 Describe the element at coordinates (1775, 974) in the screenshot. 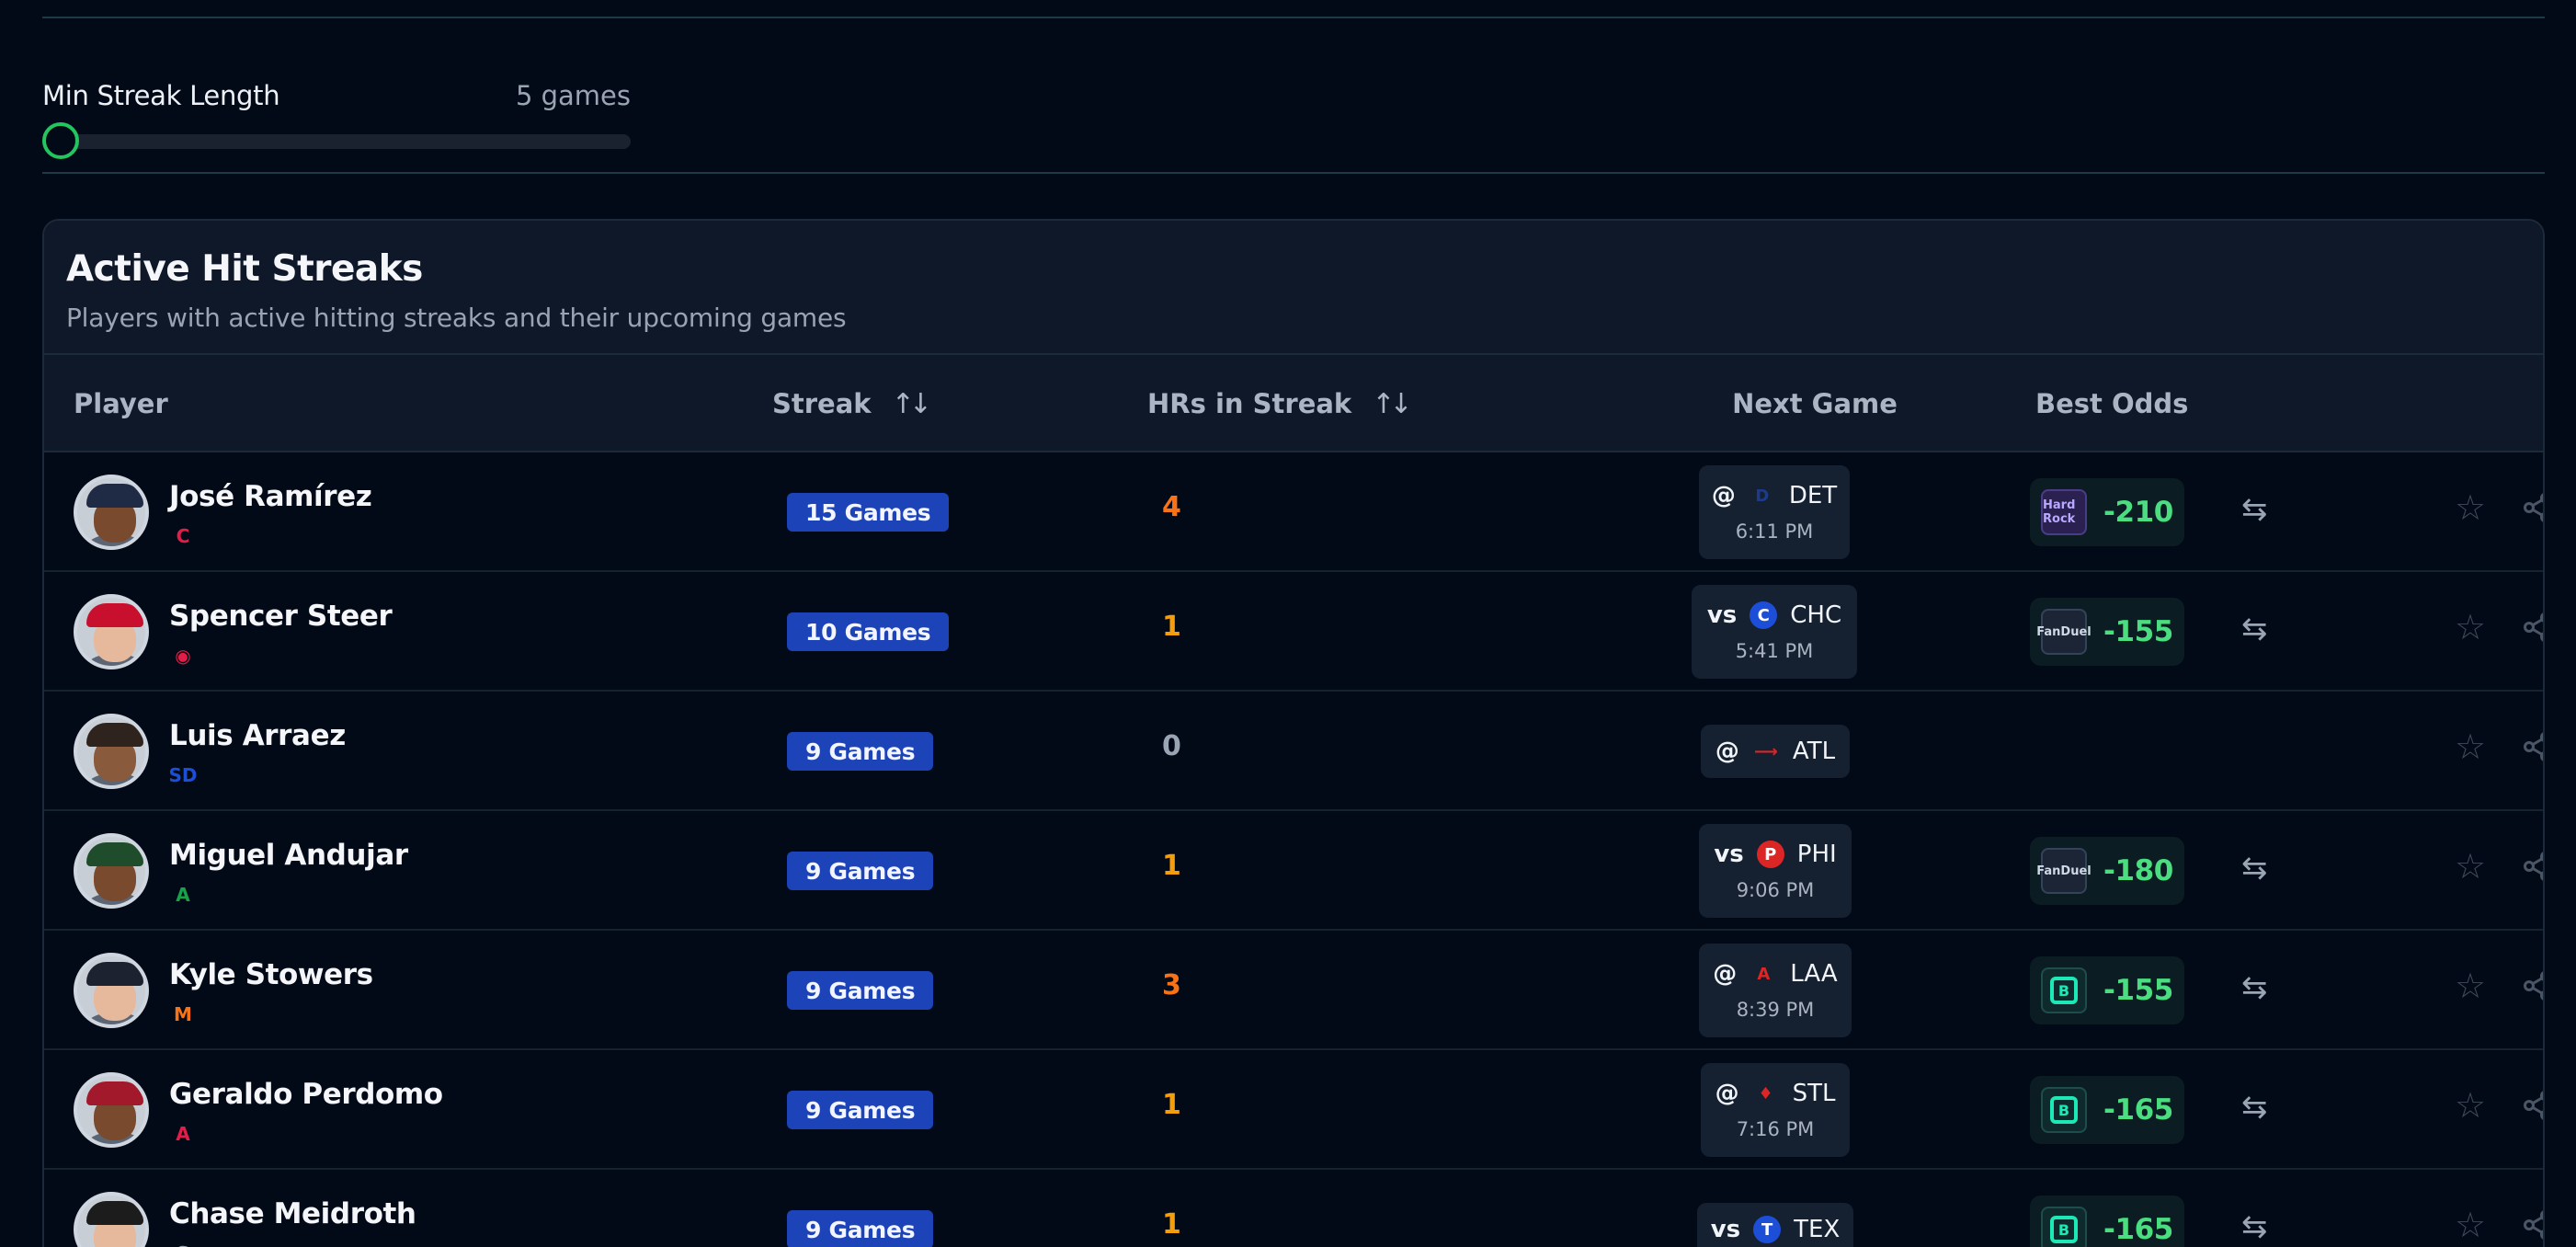

I see `matchup: @ A LAA` at that location.